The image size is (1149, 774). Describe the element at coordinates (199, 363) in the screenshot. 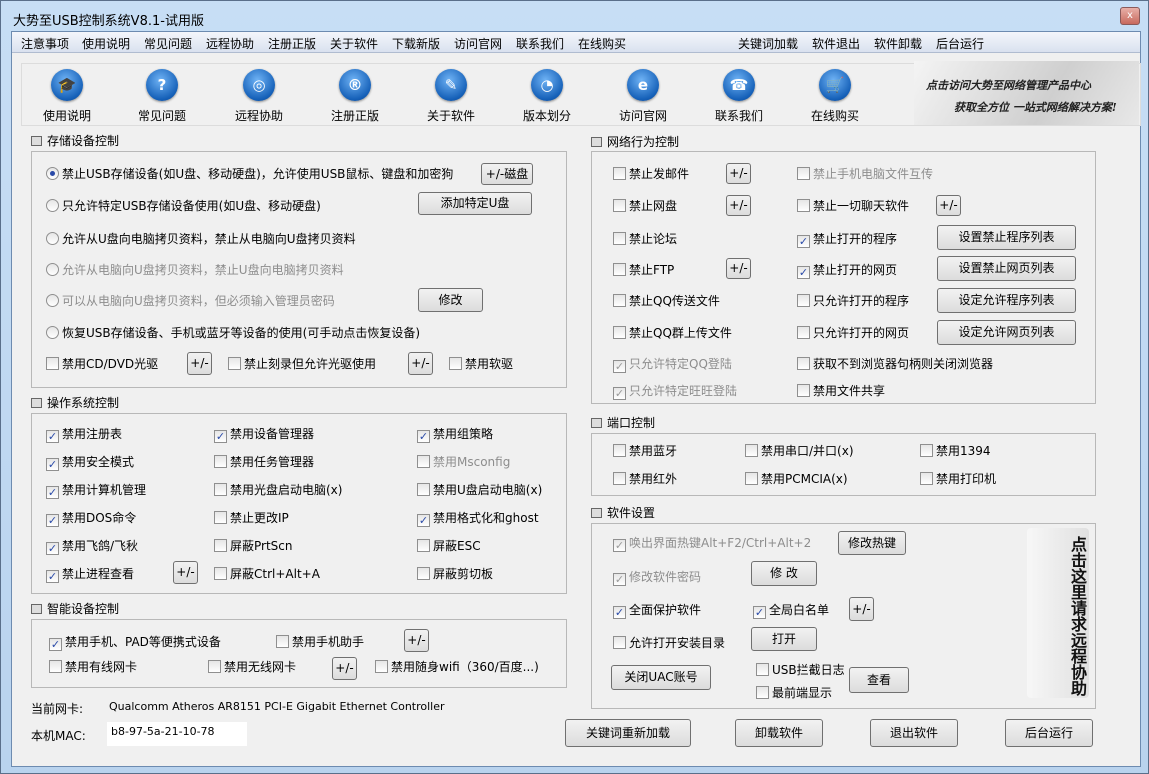

I see `cd-pm-button: +/-` at that location.